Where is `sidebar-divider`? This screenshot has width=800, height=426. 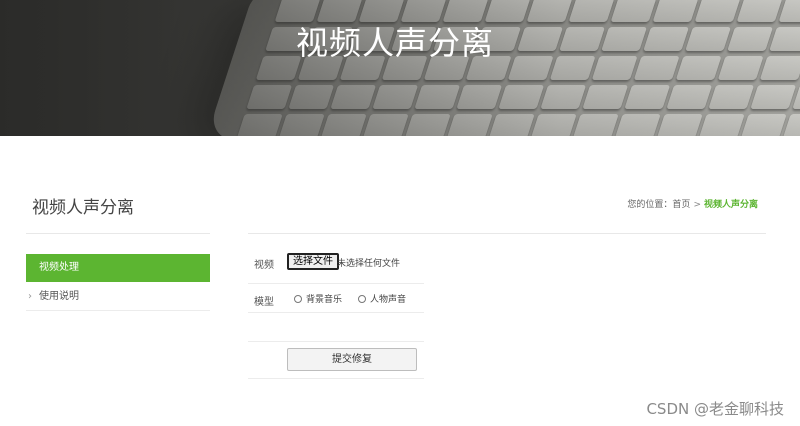 sidebar-divider is located at coordinates (118, 233).